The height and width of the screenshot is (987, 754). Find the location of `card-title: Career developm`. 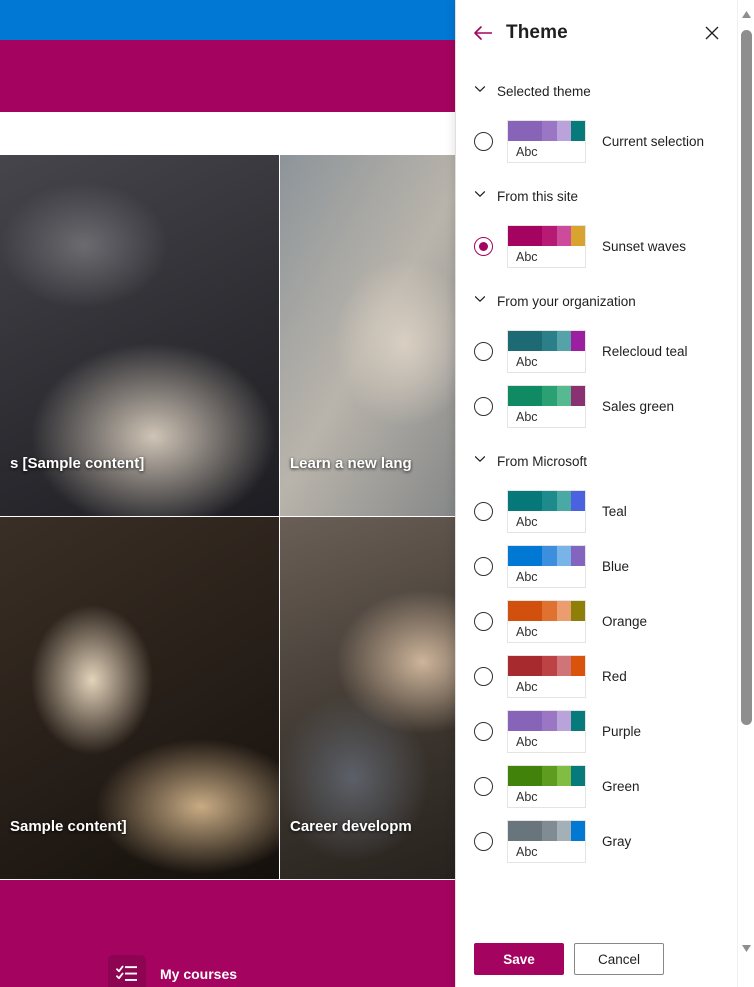

card-title: Career developm is located at coordinates (351, 826).